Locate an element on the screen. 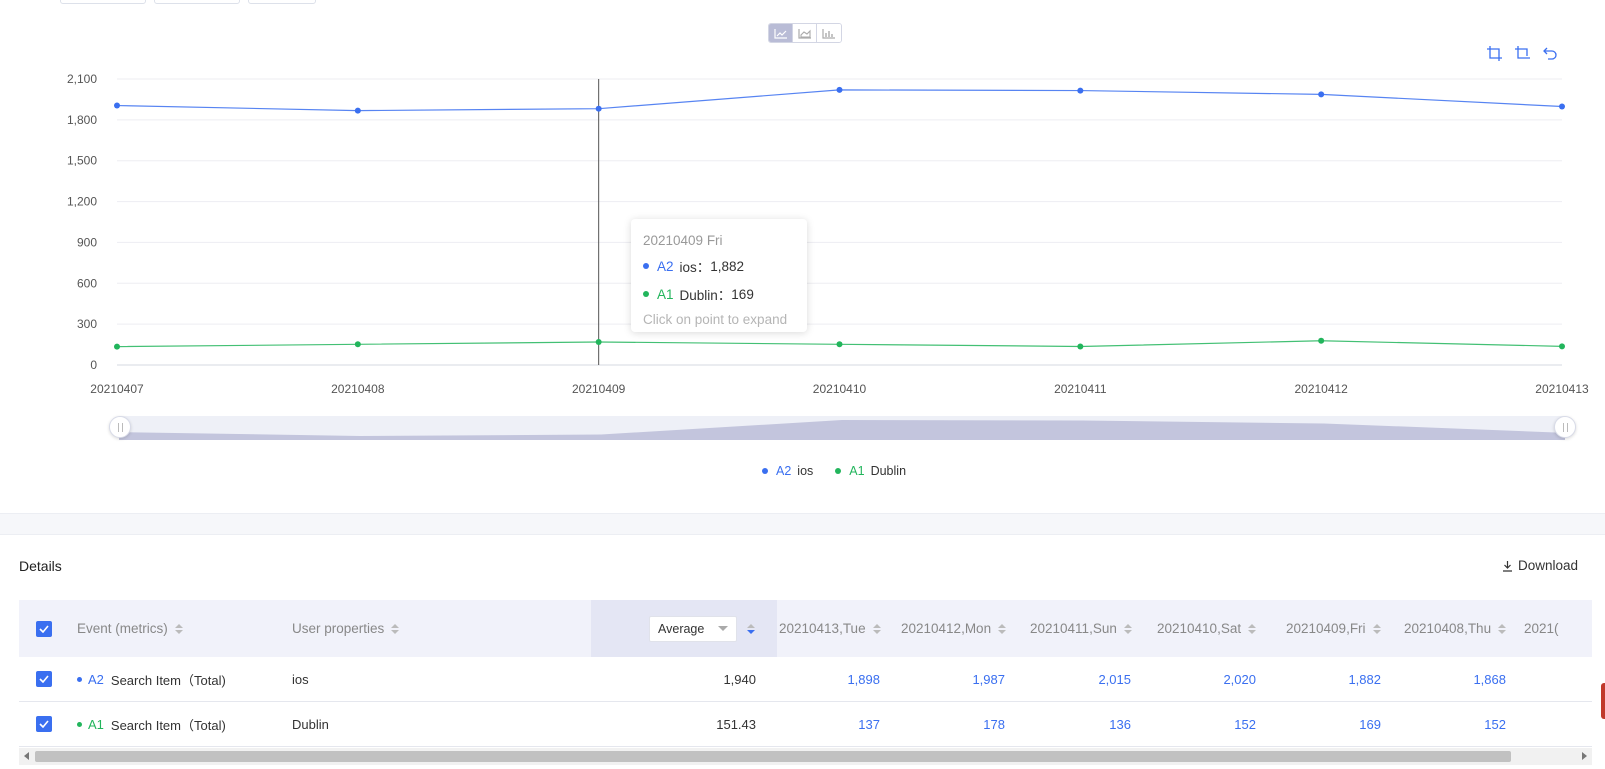  chevron-down-icon is located at coordinates (723, 628).